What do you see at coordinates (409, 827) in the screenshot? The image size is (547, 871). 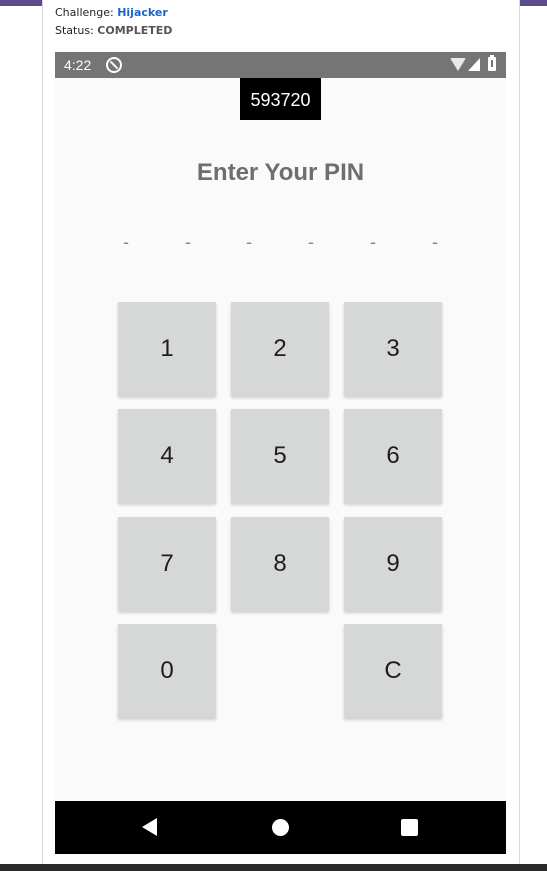 I see `recents-icon` at bounding box center [409, 827].